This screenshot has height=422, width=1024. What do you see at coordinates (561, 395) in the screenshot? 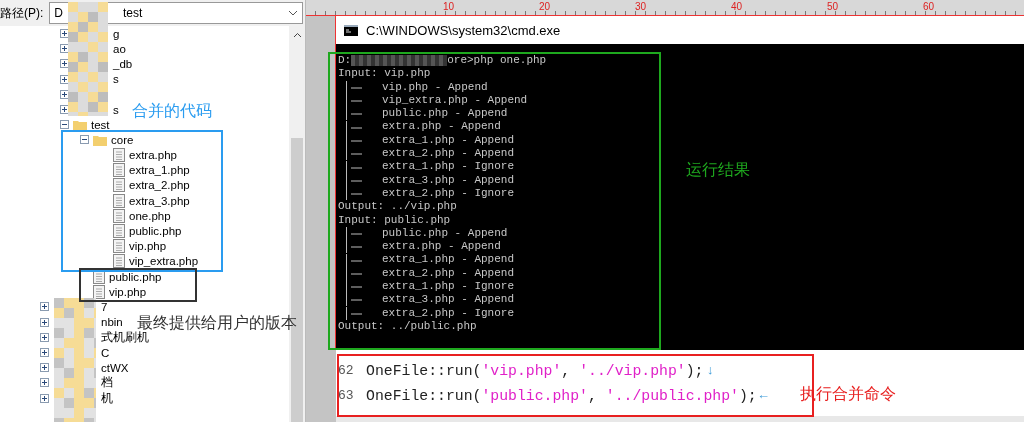
I see `code-line: OneFile::run('public.php', '../public.php');` at bounding box center [561, 395].